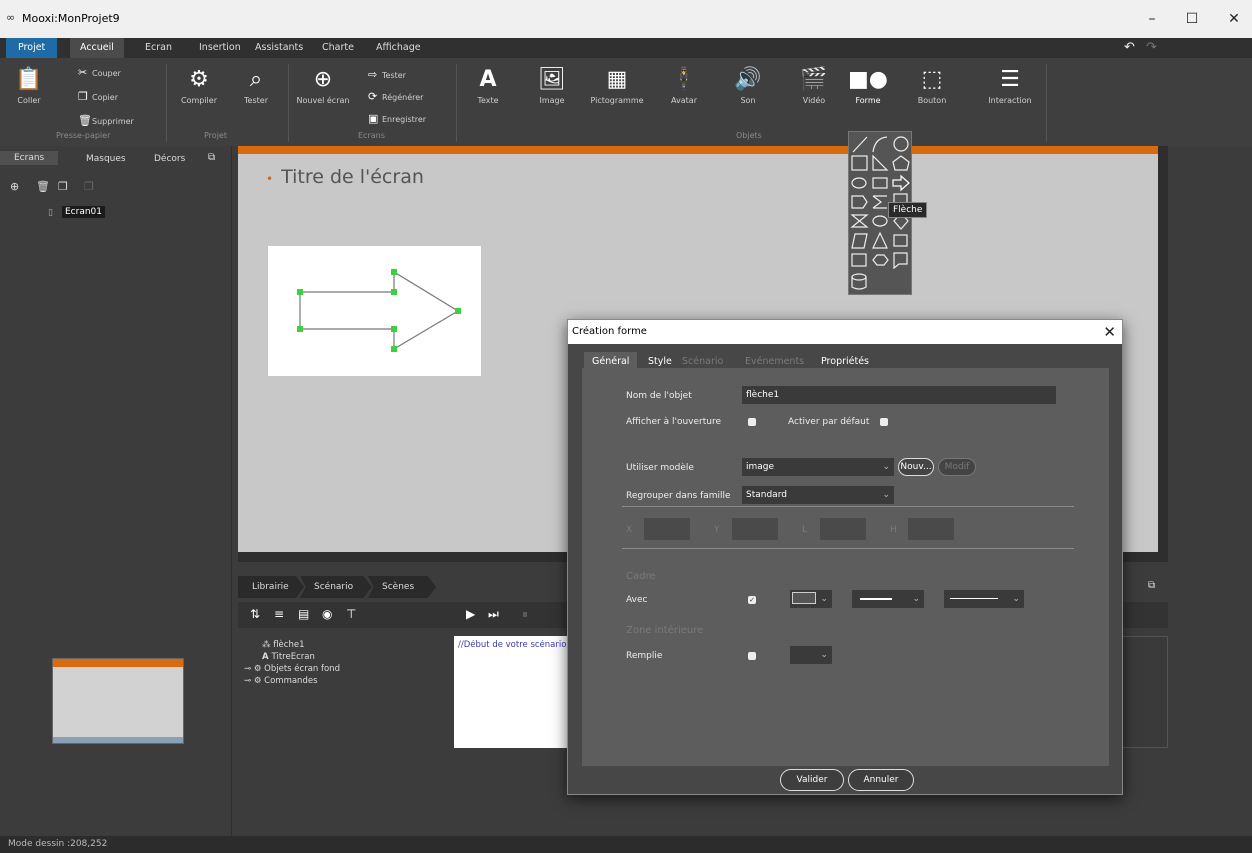 The height and width of the screenshot is (853, 1252). Describe the element at coordinates (884, 422) in the screenshot. I see `activate-default-checkbox` at that location.